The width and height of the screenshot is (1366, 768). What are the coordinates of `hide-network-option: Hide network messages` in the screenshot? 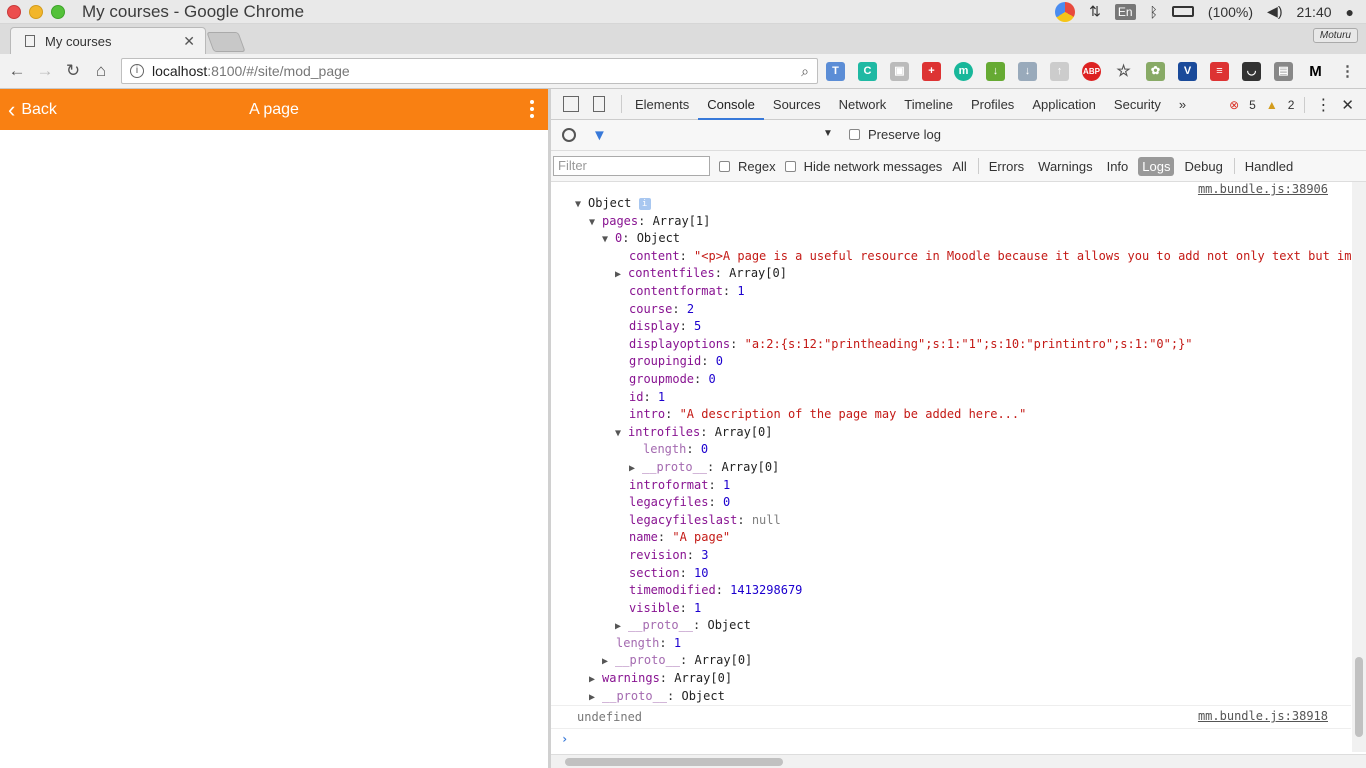 It's located at (863, 166).